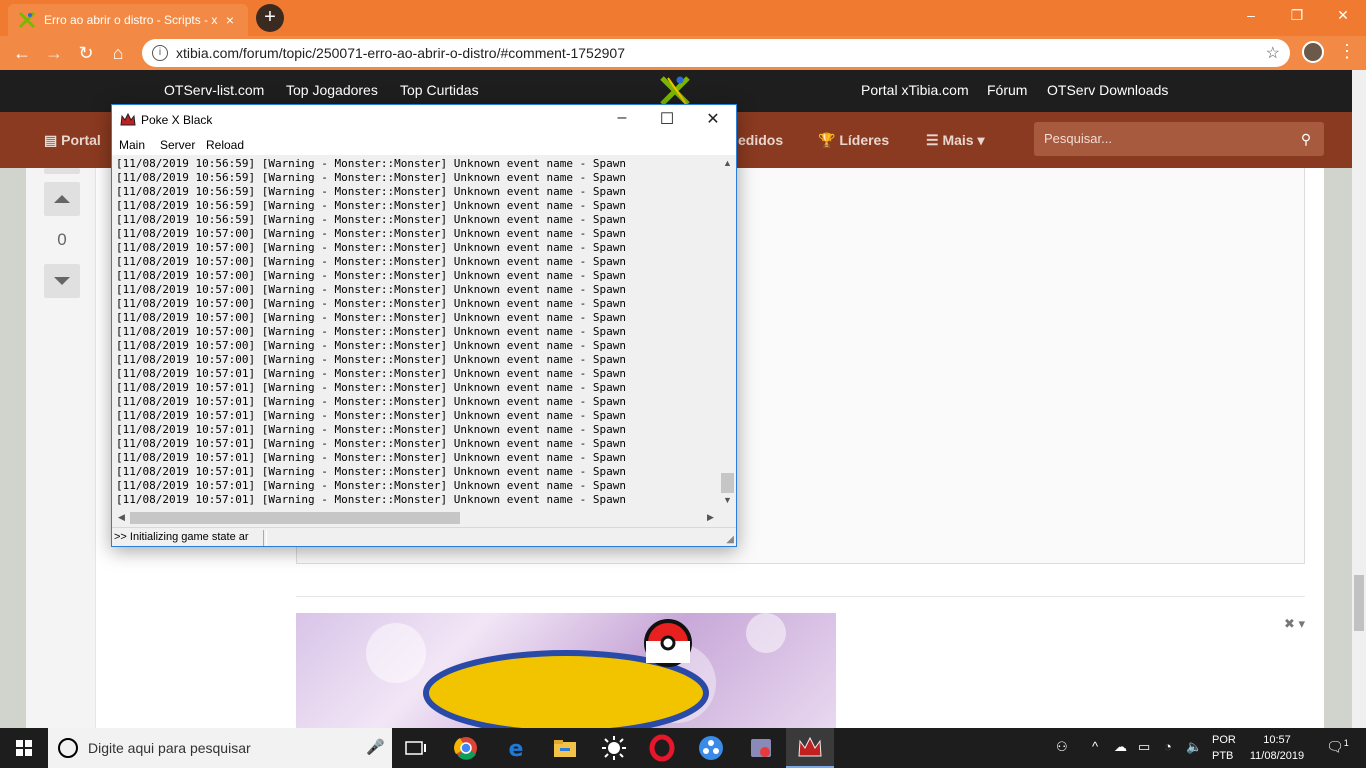  I want to click on upvote-button, so click(62, 199).